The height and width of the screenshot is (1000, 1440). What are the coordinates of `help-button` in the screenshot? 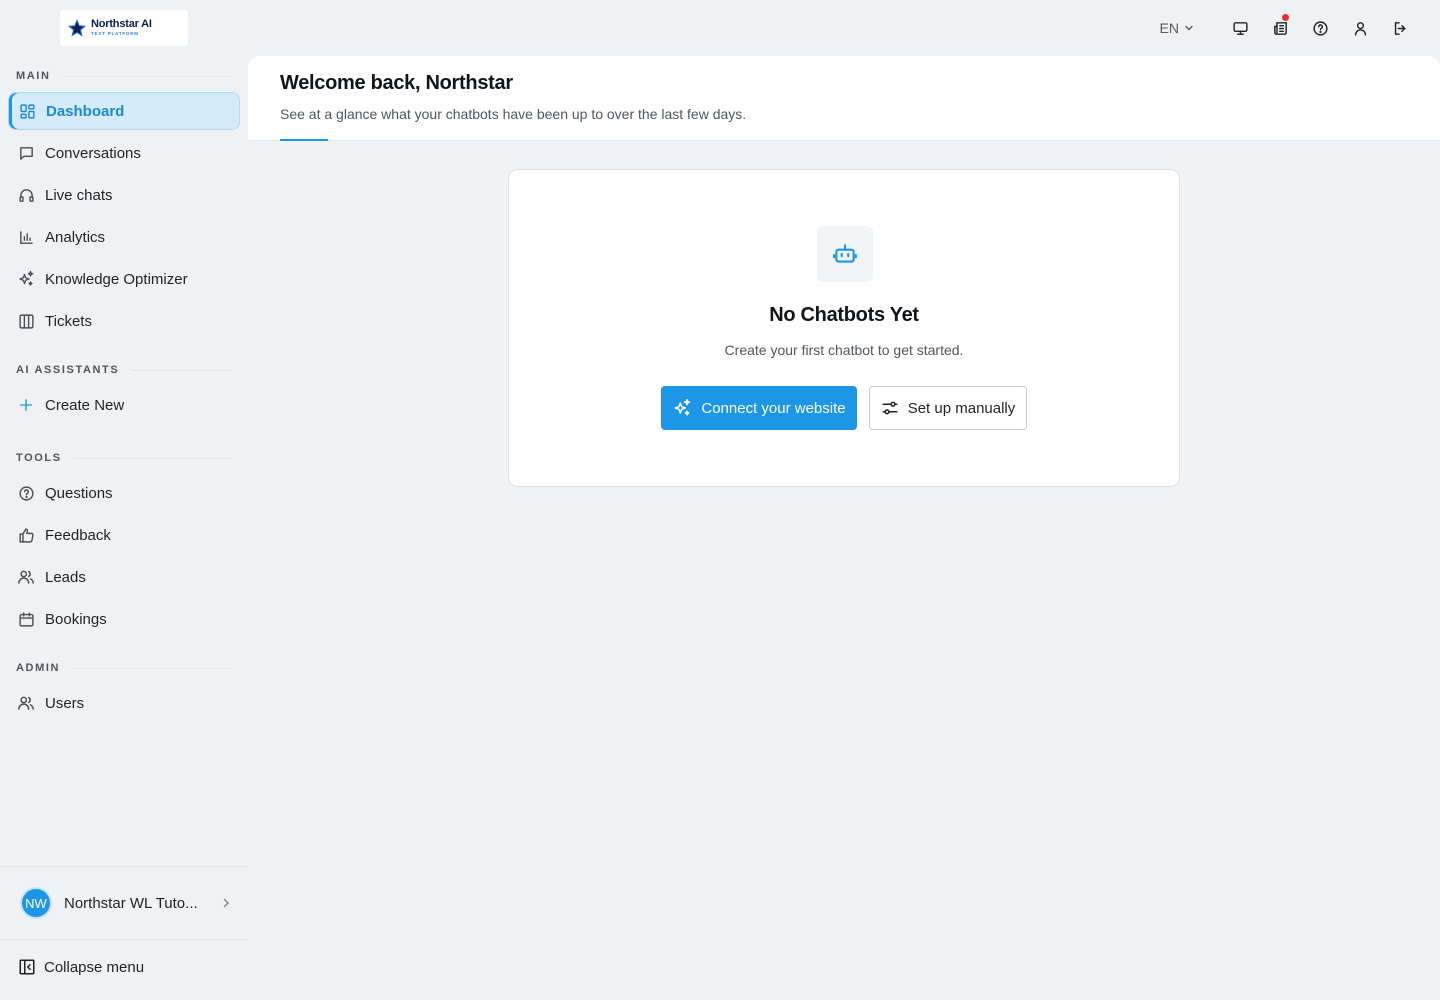 It's located at (1320, 28).